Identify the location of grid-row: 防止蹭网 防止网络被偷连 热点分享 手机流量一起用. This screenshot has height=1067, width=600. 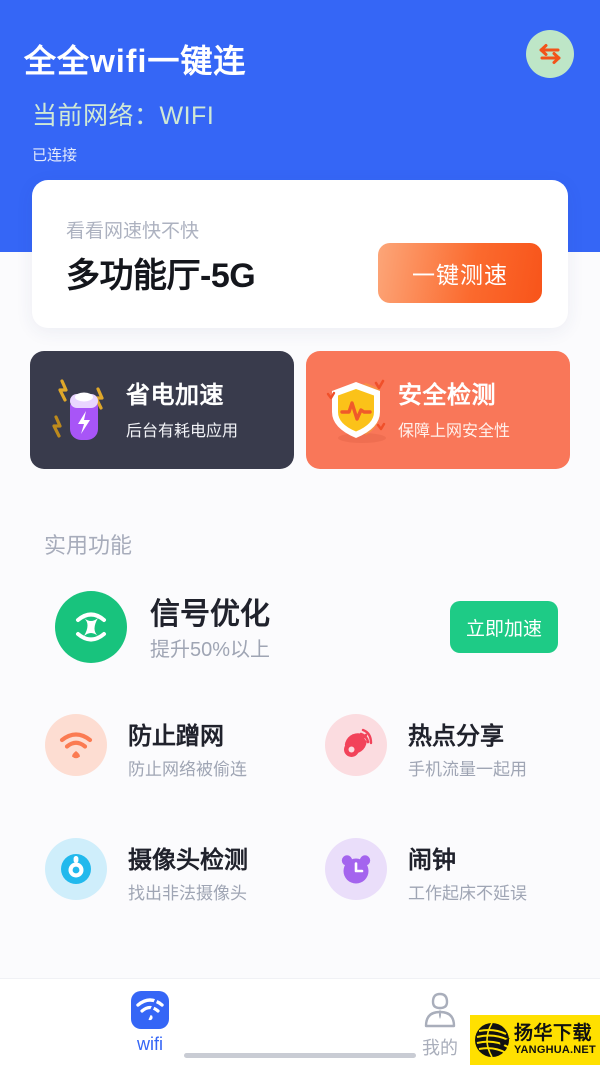
(300, 762).